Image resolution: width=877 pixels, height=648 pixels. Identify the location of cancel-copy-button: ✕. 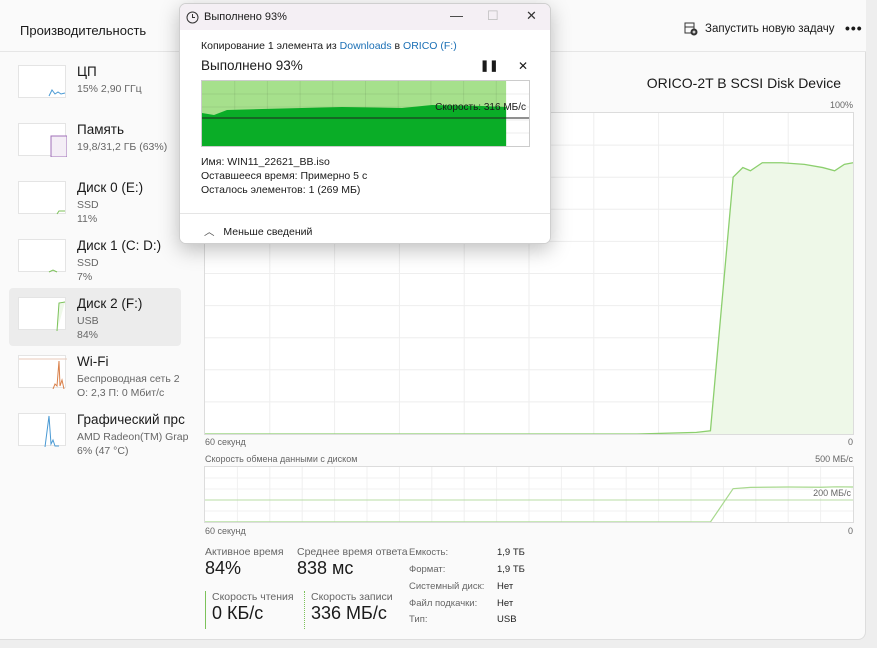
(523, 66).